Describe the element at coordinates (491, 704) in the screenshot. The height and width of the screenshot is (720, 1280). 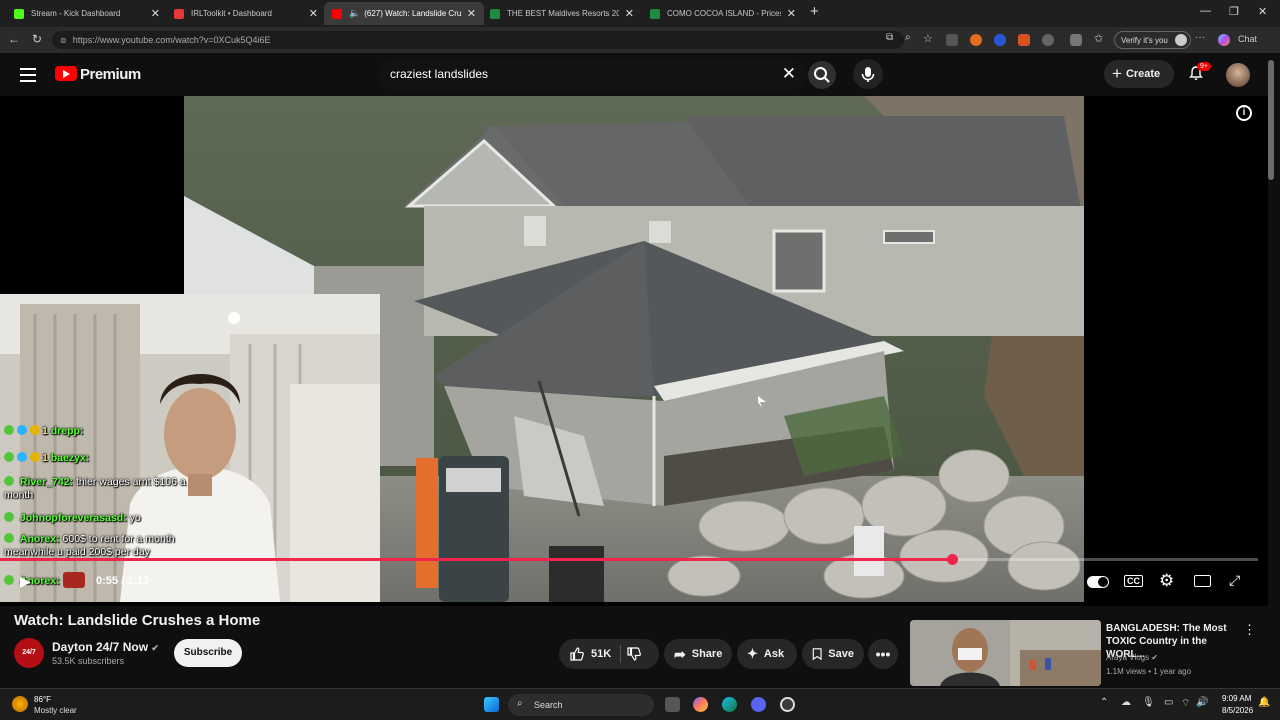
I see `windows-start-icon` at that location.